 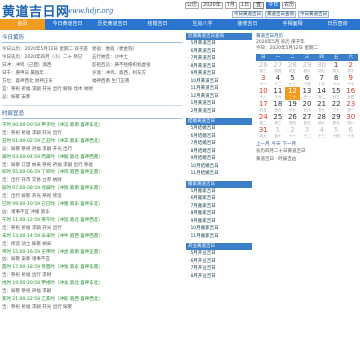 What do you see at coordinates (219, 59) in the screenshot?
I see `list-item: 7月黄道吉日` at bounding box center [219, 59].